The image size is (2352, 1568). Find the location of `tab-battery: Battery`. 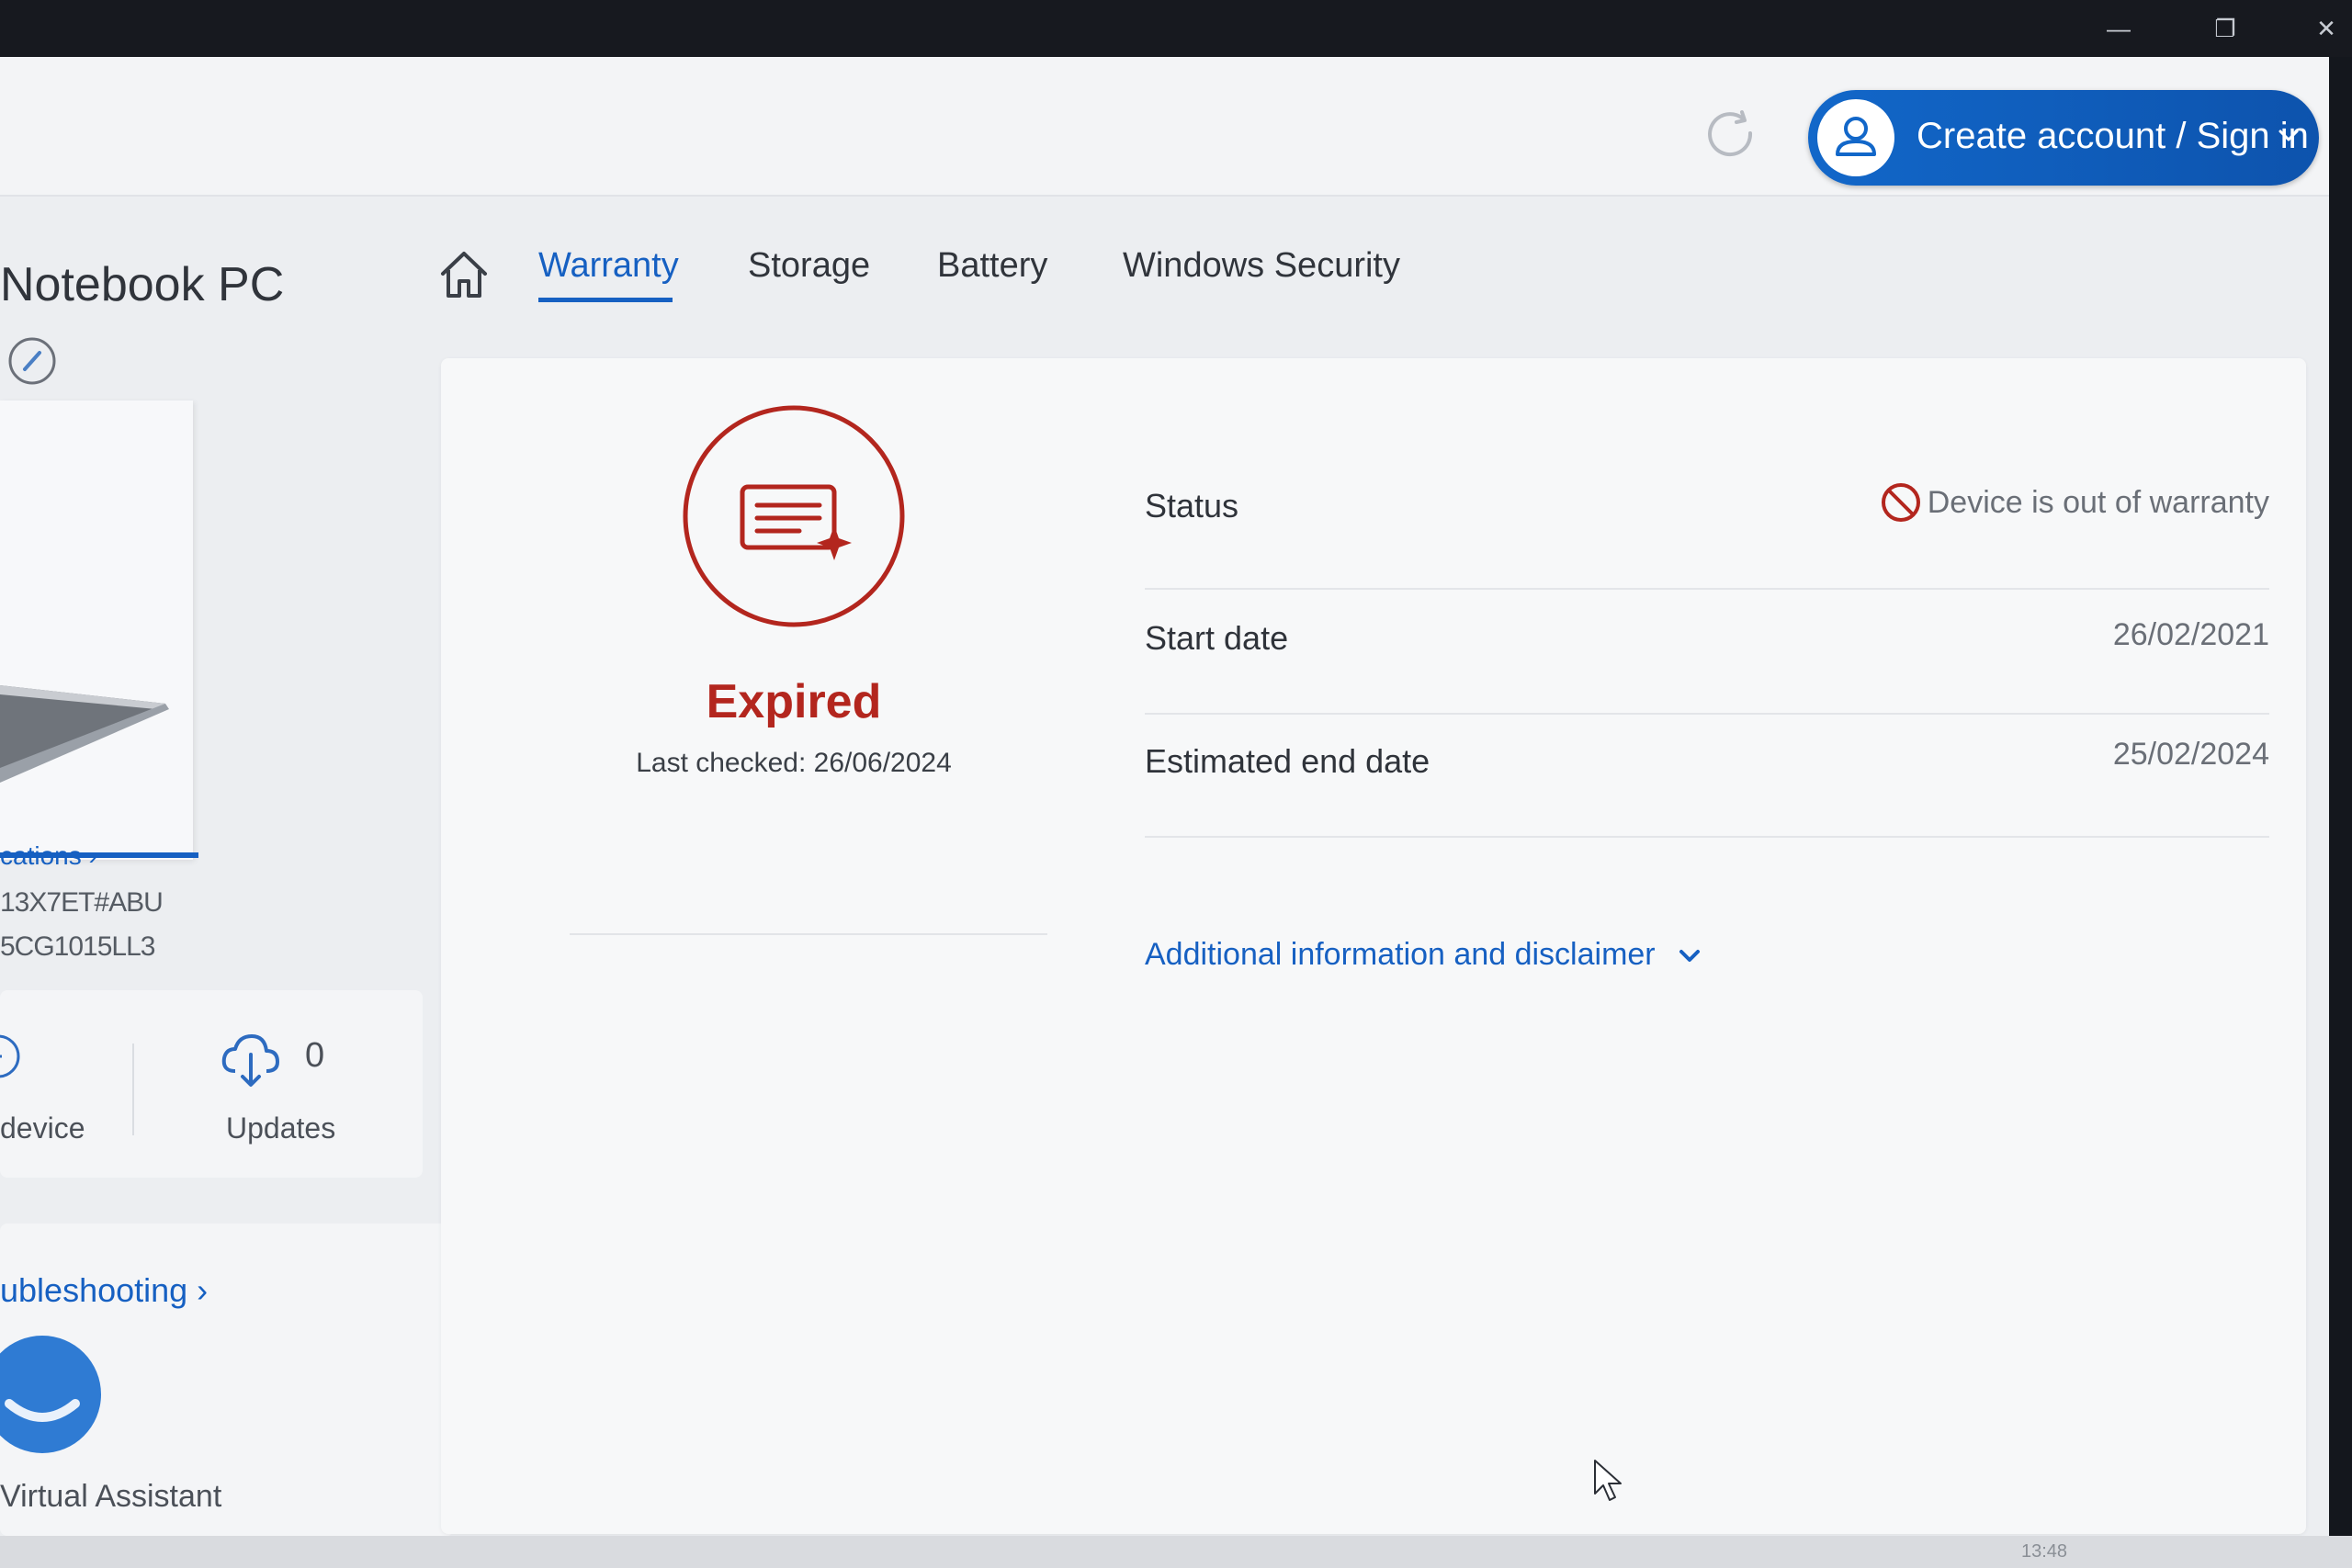

tab-battery: Battery is located at coordinates (992, 266).